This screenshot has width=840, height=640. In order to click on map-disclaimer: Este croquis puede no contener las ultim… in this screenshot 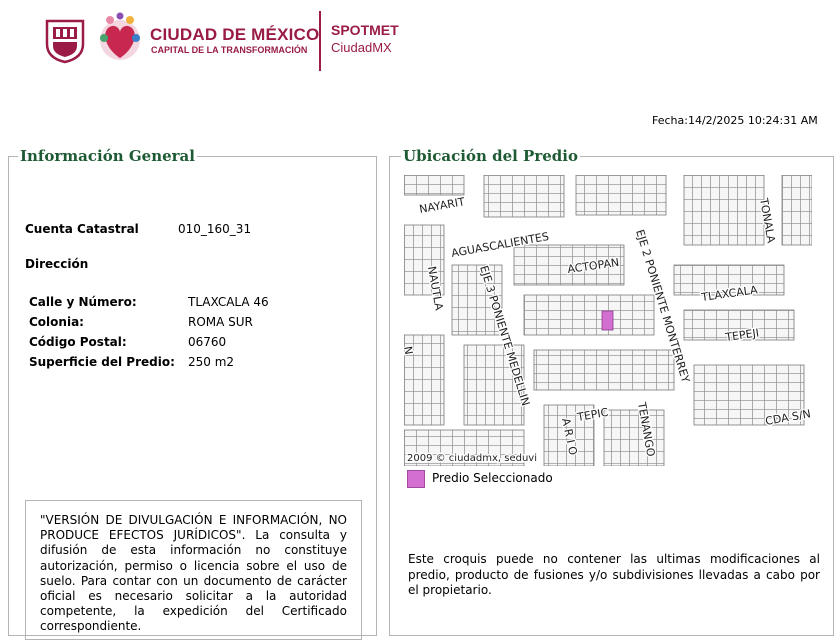, I will do `click(614, 574)`.